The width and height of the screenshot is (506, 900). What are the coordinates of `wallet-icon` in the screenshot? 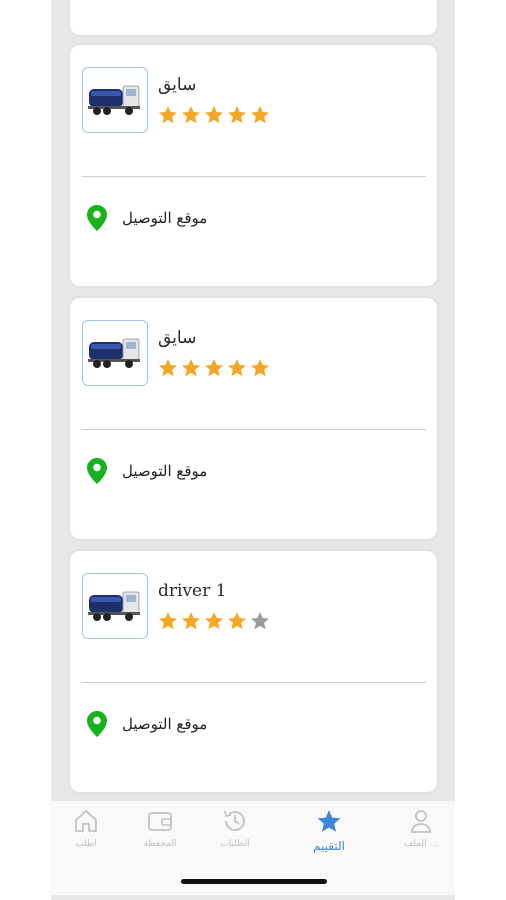 It's located at (160, 821).